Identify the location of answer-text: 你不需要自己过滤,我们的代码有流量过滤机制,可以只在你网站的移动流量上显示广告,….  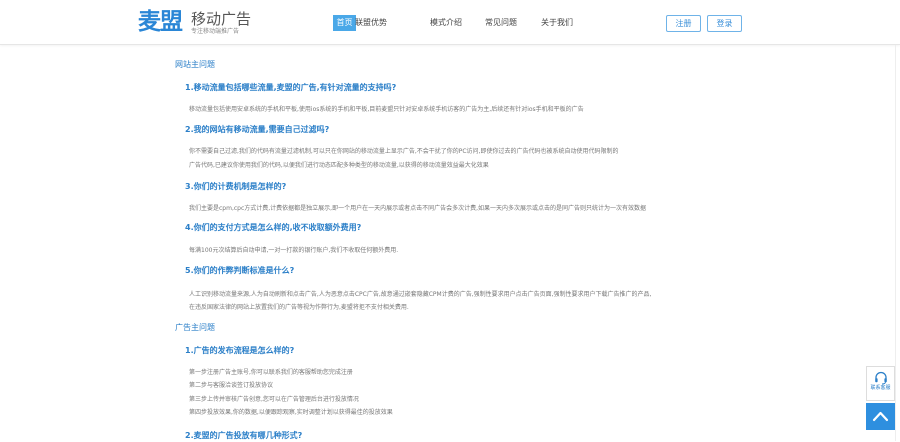
(404, 151).